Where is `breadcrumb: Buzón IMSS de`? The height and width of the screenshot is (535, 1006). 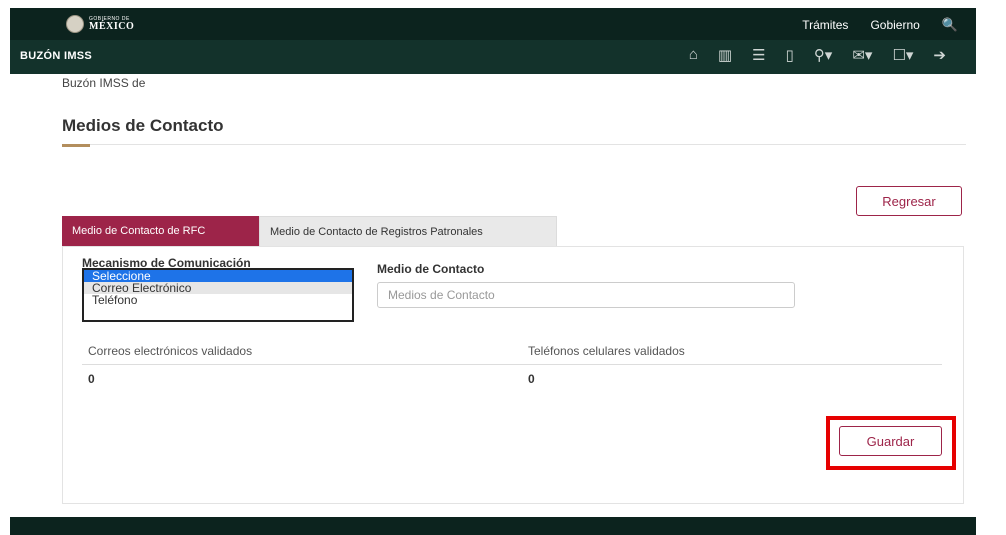
breadcrumb: Buzón IMSS de is located at coordinates (103, 83).